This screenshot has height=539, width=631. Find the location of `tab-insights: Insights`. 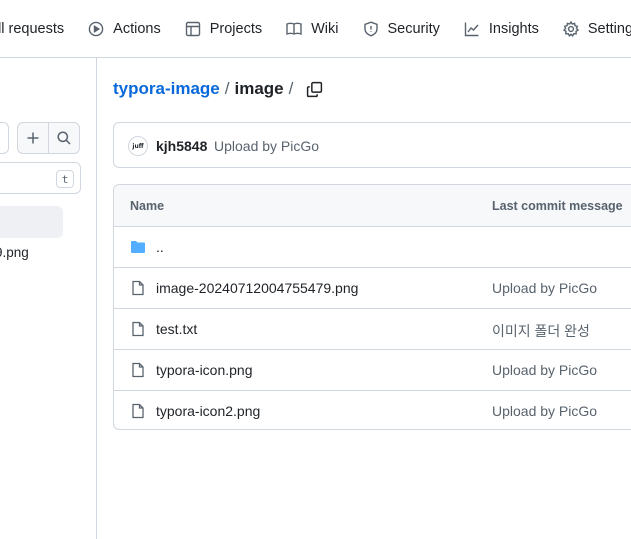

tab-insights: Insights is located at coordinates (501, 28).